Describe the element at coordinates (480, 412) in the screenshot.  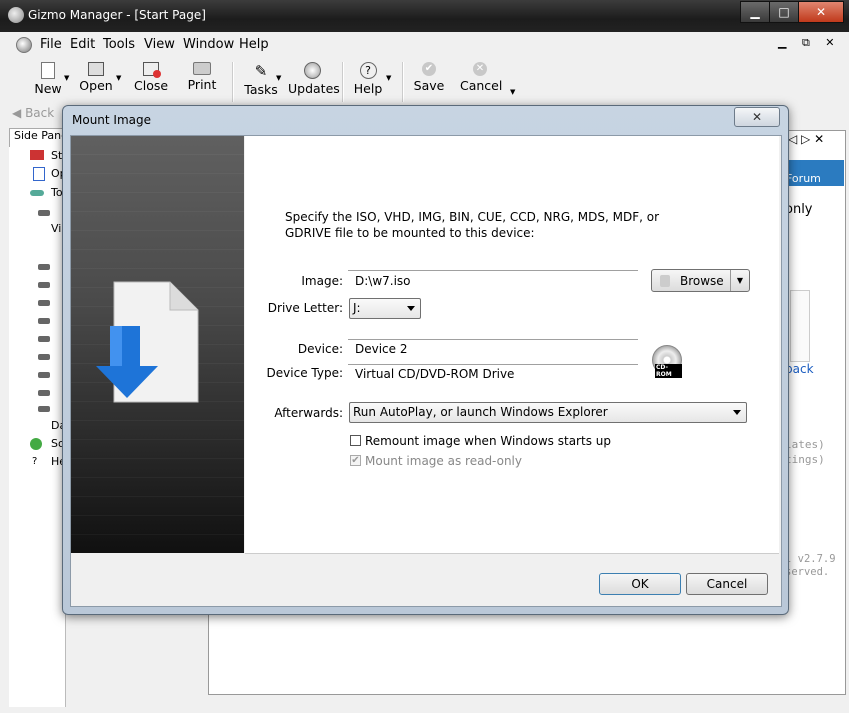
I see `afterwards-value: Run AutoPlay, or launch Windows Explorer` at that location.